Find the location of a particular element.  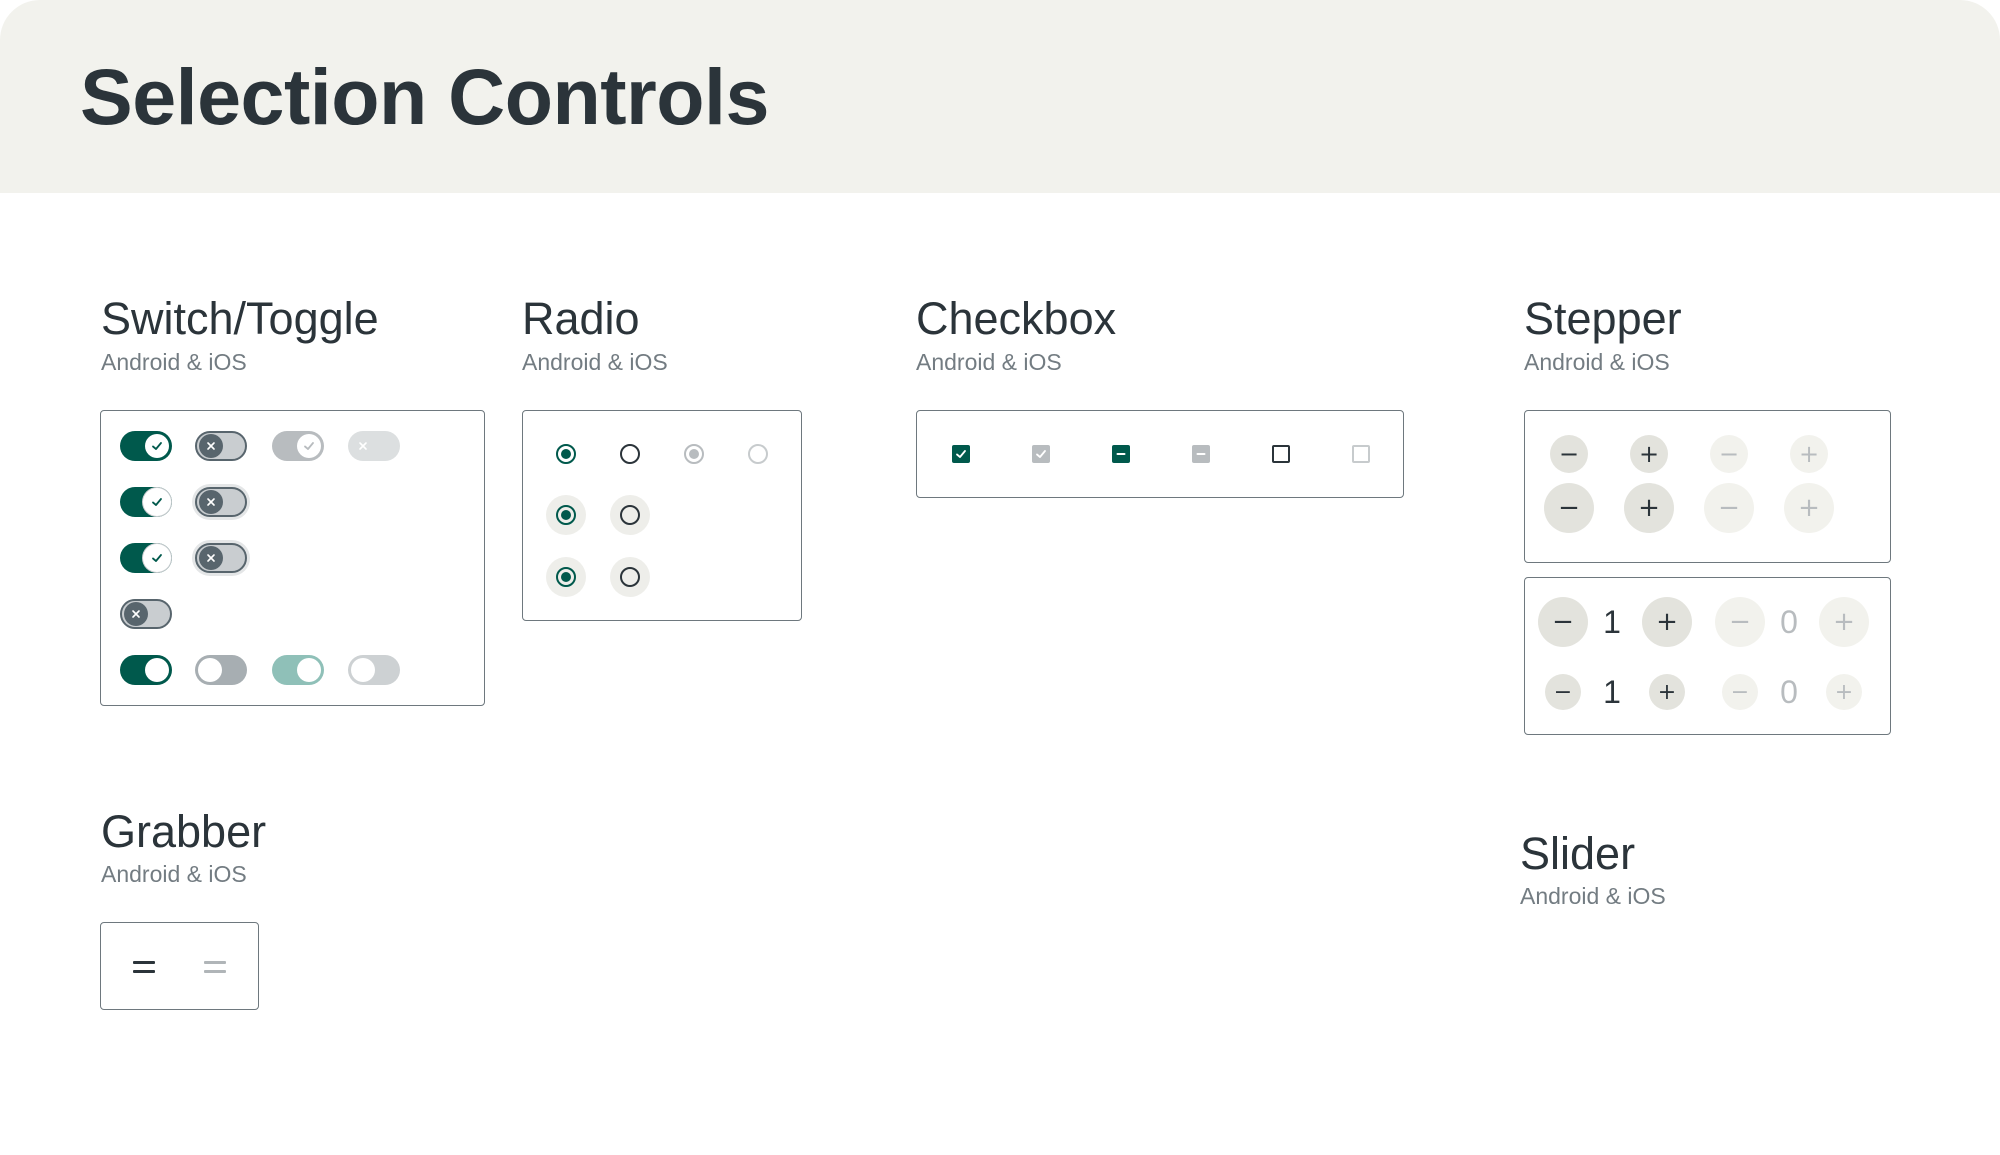

stepper-minus-button-large-disabled: − is located at coordinates (1729, 508).